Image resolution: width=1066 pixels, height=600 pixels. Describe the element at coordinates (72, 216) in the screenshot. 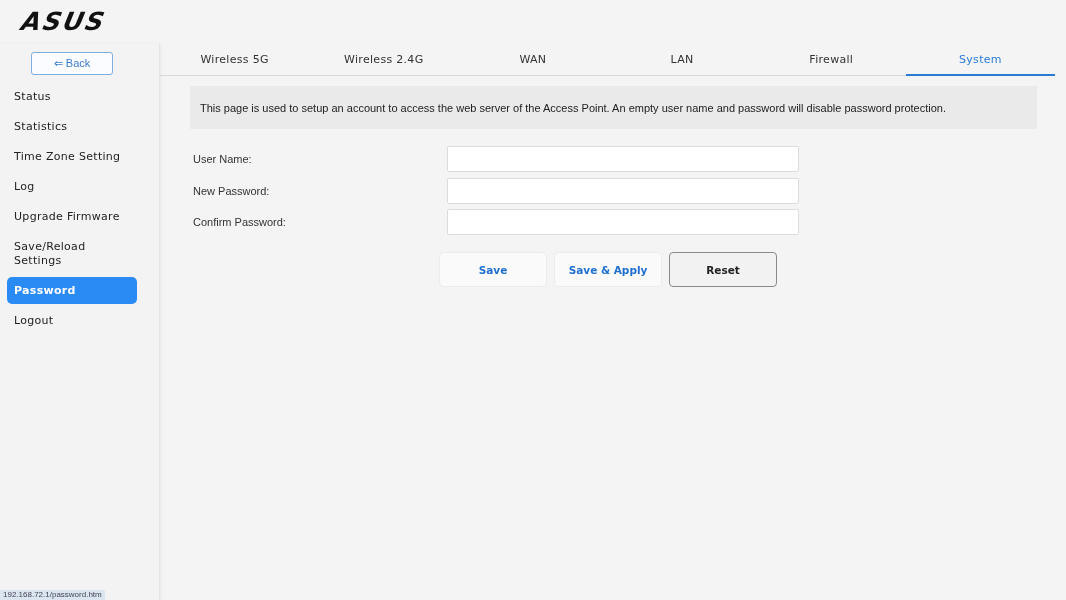

I see `sidebar-item: Upgrade Firmware` at that location.